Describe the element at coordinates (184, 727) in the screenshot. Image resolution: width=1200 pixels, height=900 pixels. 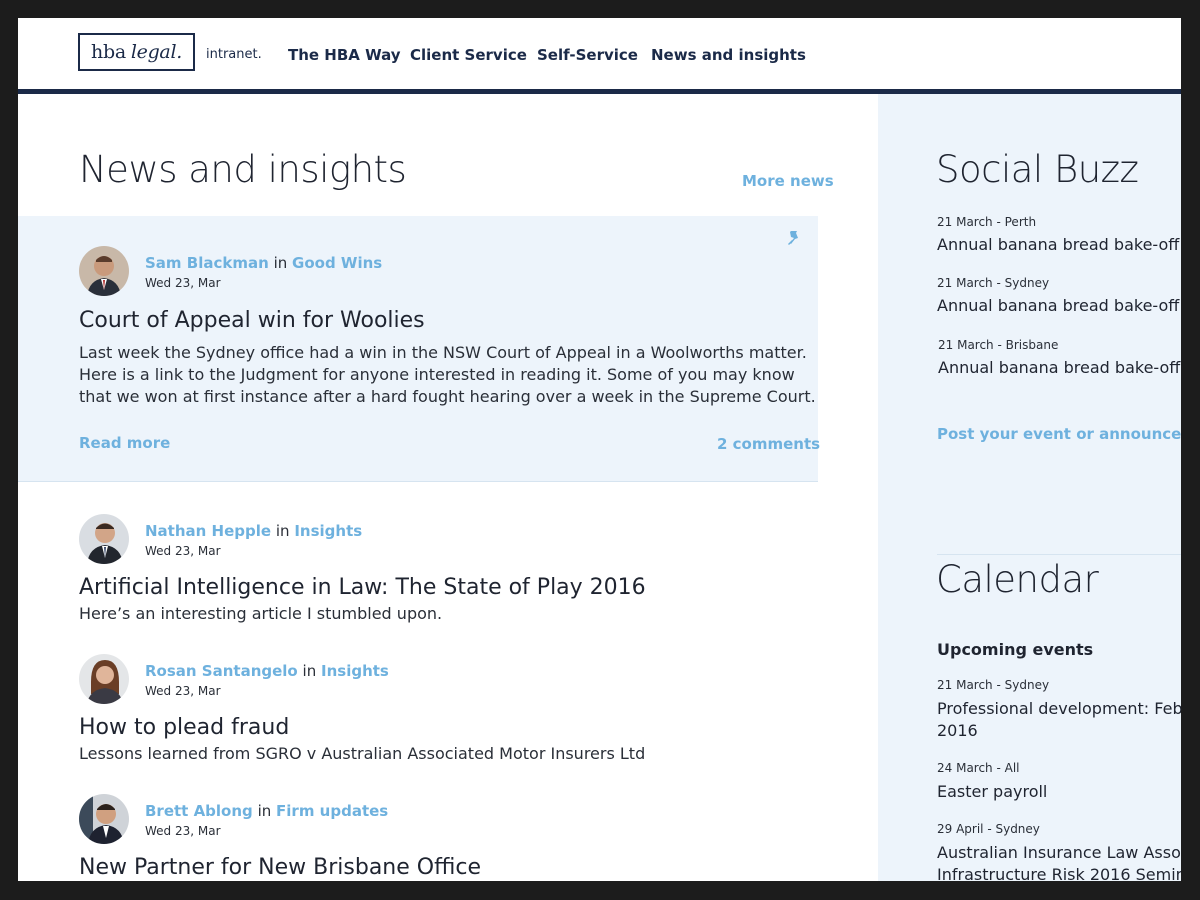
I see `post-title: How to plead fraud` at that location.